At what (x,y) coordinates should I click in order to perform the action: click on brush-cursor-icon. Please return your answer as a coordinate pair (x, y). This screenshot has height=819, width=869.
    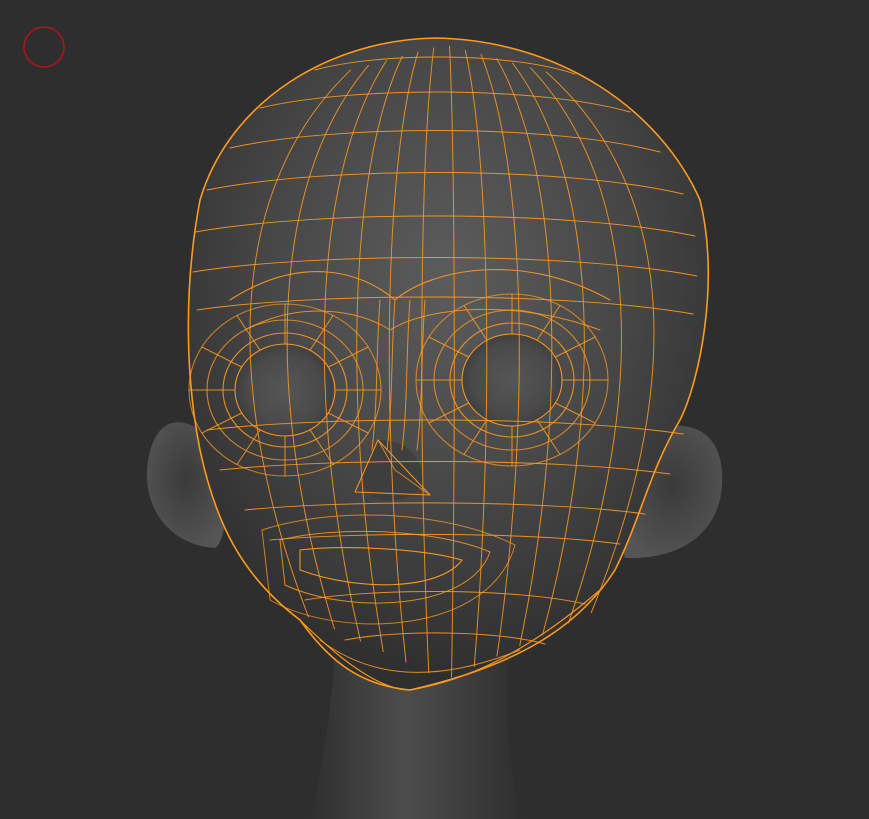
    Looking at the image, I should click on (44, 47).